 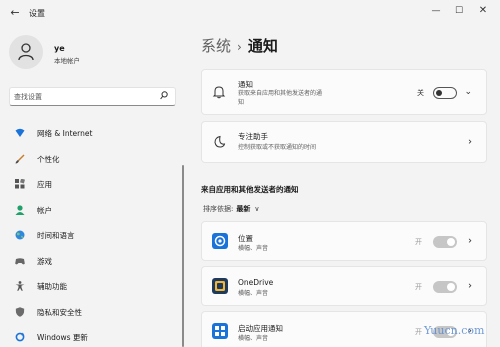 What do you see at coordinates (91, 188) in the screenshot?
I see `sidebar-item-apps: 应用` at bounding box center [91, 188].